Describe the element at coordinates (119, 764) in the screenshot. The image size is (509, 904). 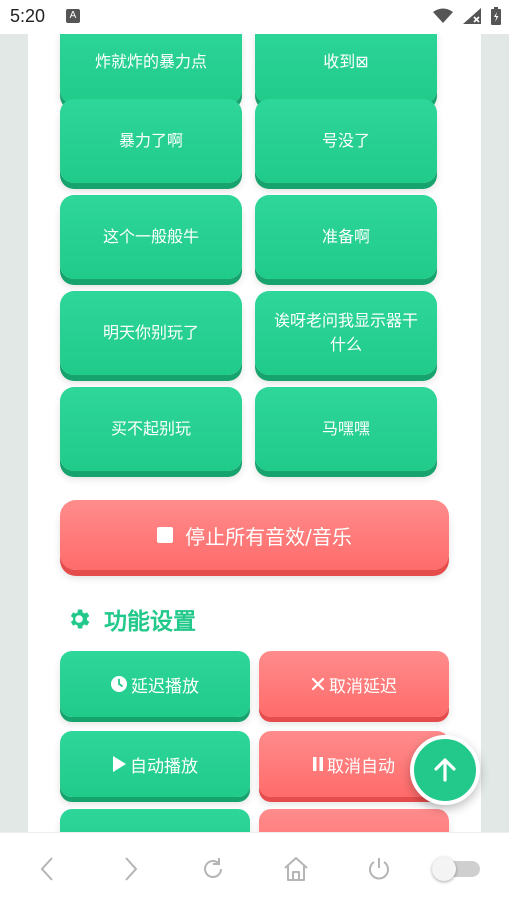
I see `play-icon` at that location.